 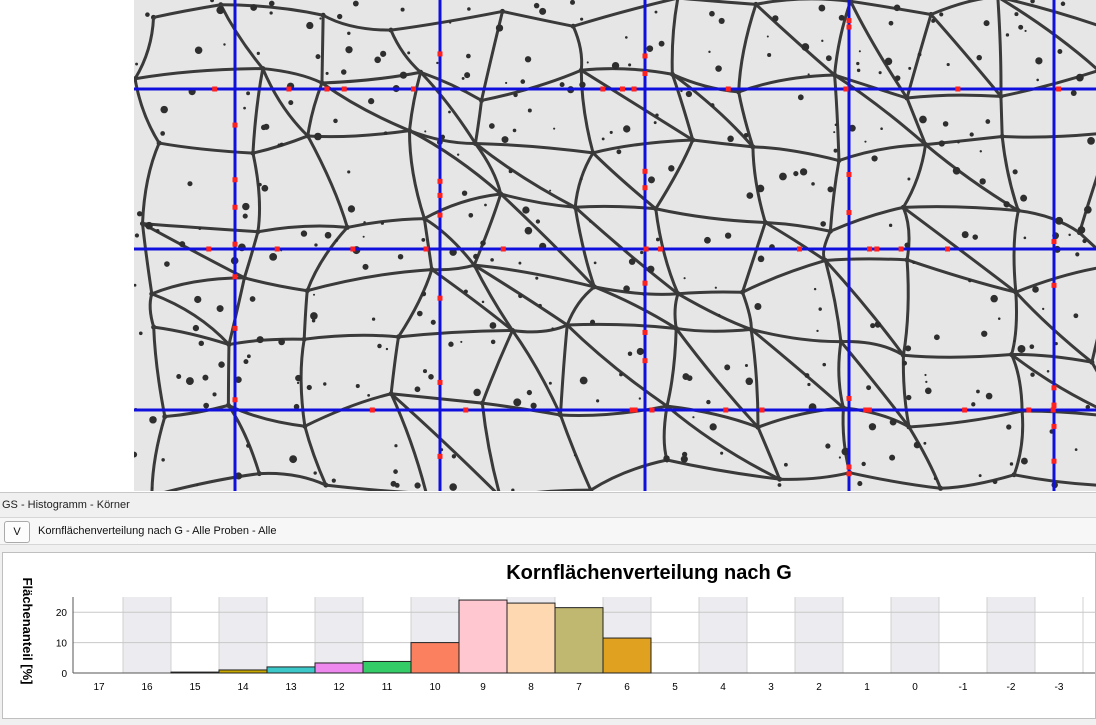 I want to click on panel-title: GS - Histogramm - Körner, so click(x=66, y=505).